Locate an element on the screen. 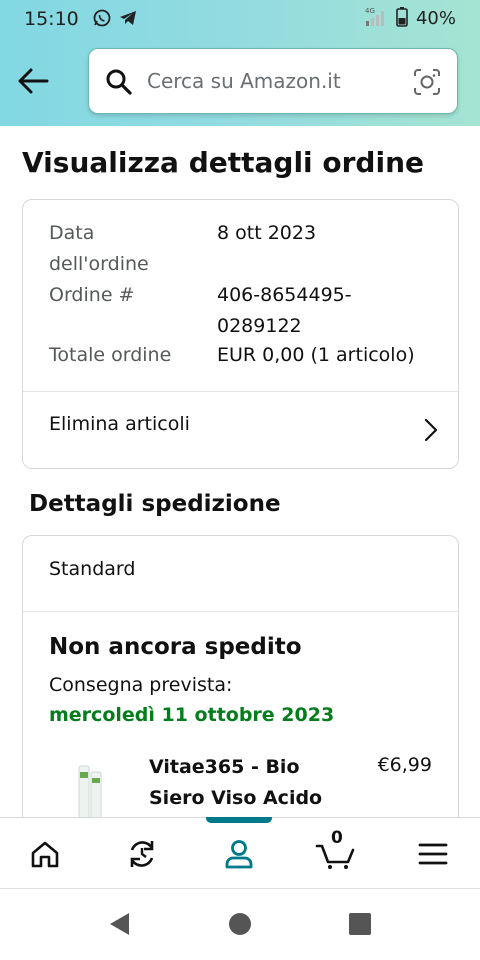 This screenshot has width=480, height=960. shipping-type: Standard is located at coordinates (92, 569).